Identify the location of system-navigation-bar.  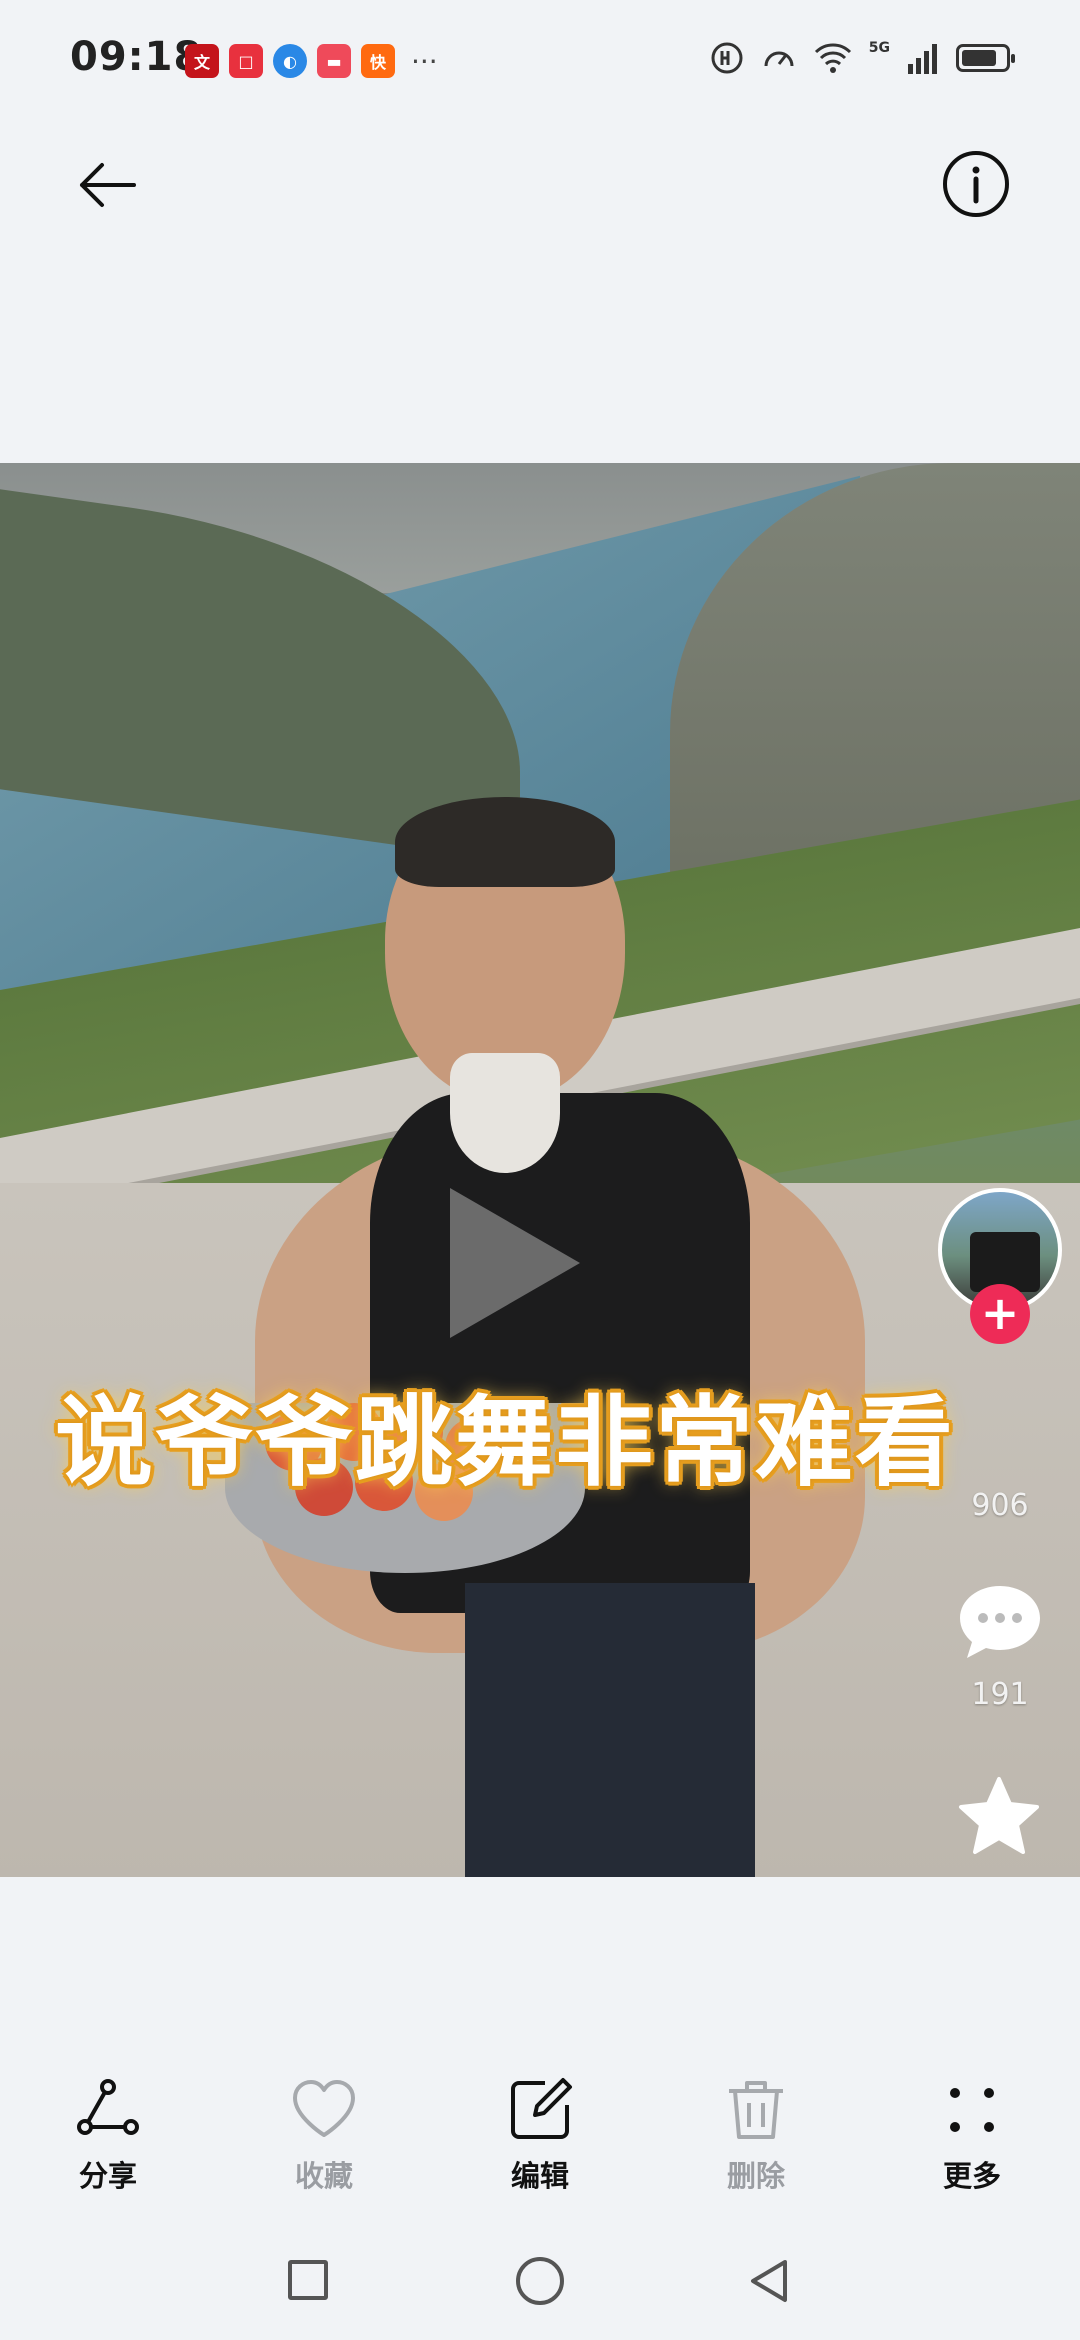
(540, 2280).